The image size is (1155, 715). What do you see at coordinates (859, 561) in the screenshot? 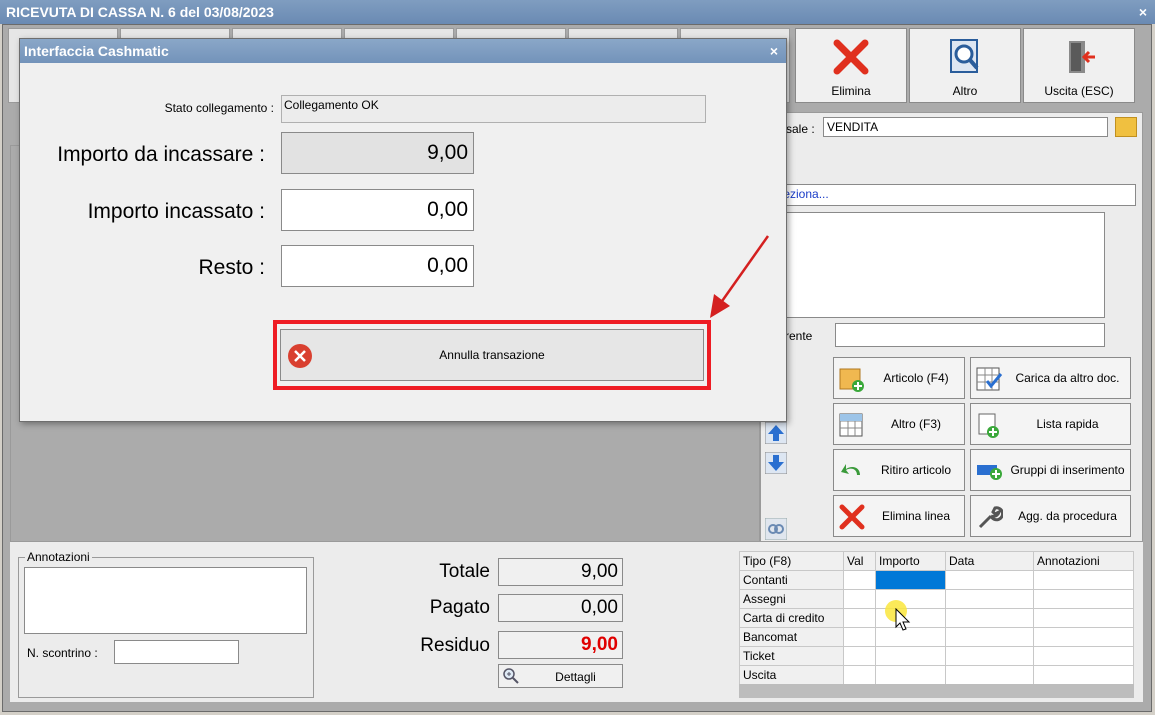
I see `col-val: Val` at bounding box center [859, 561].